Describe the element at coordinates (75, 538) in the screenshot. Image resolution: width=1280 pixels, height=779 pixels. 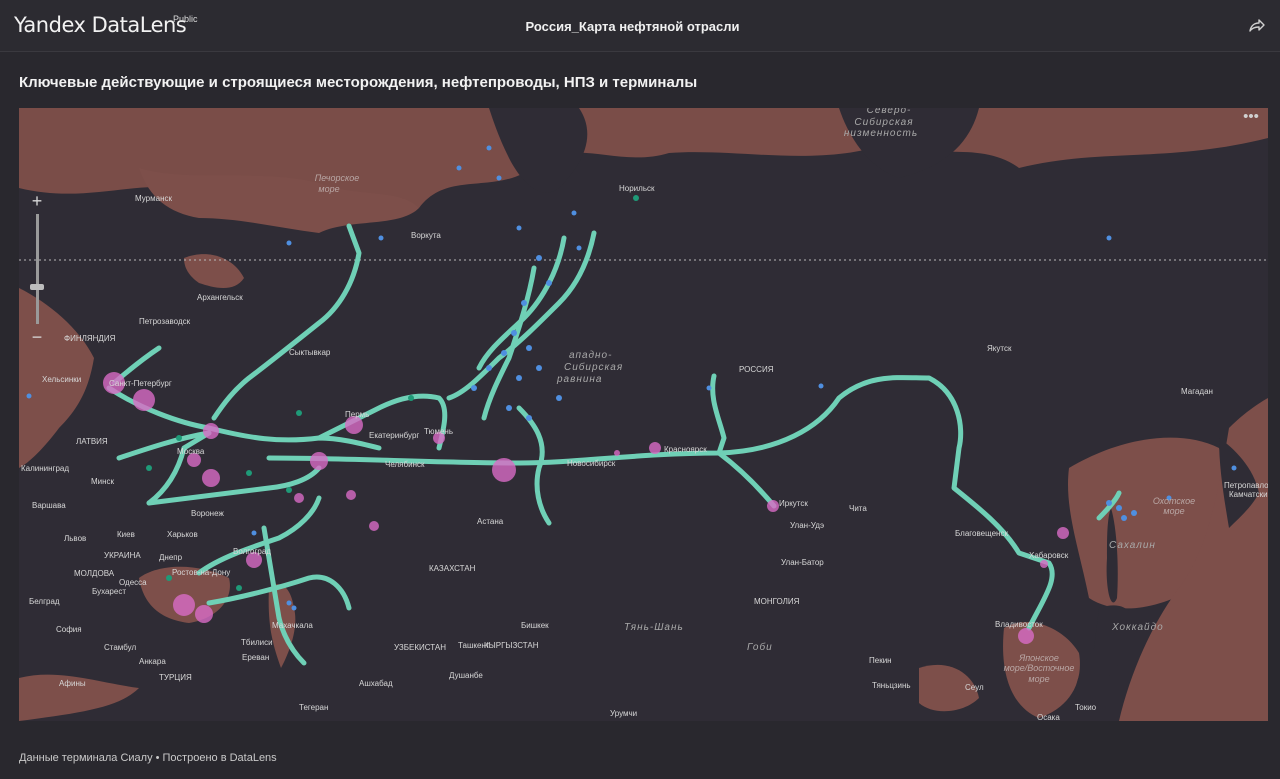
I see `svg-text: Львов` at that location.